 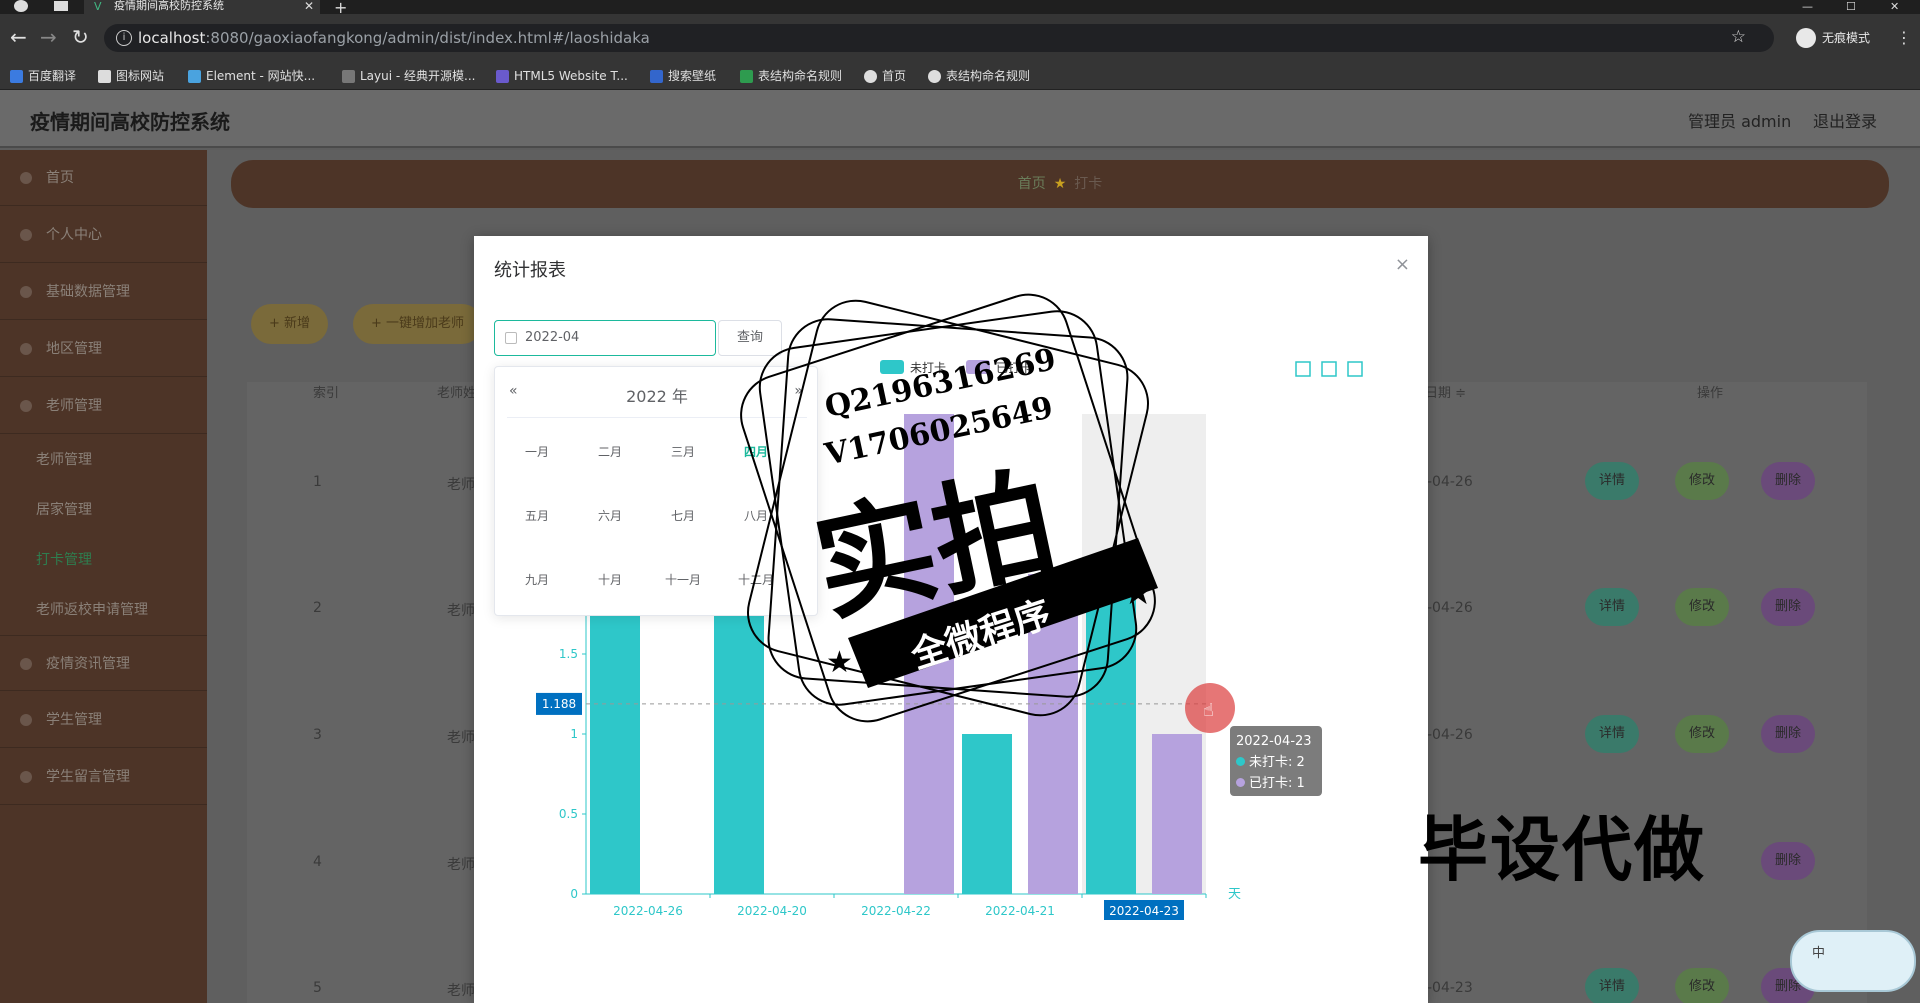 What do you see at coordinates (1276, 762) in the screenshot?
I see `tooltip-line-unchecked: 未打卡: 2` at bounding box center [1276, 762].